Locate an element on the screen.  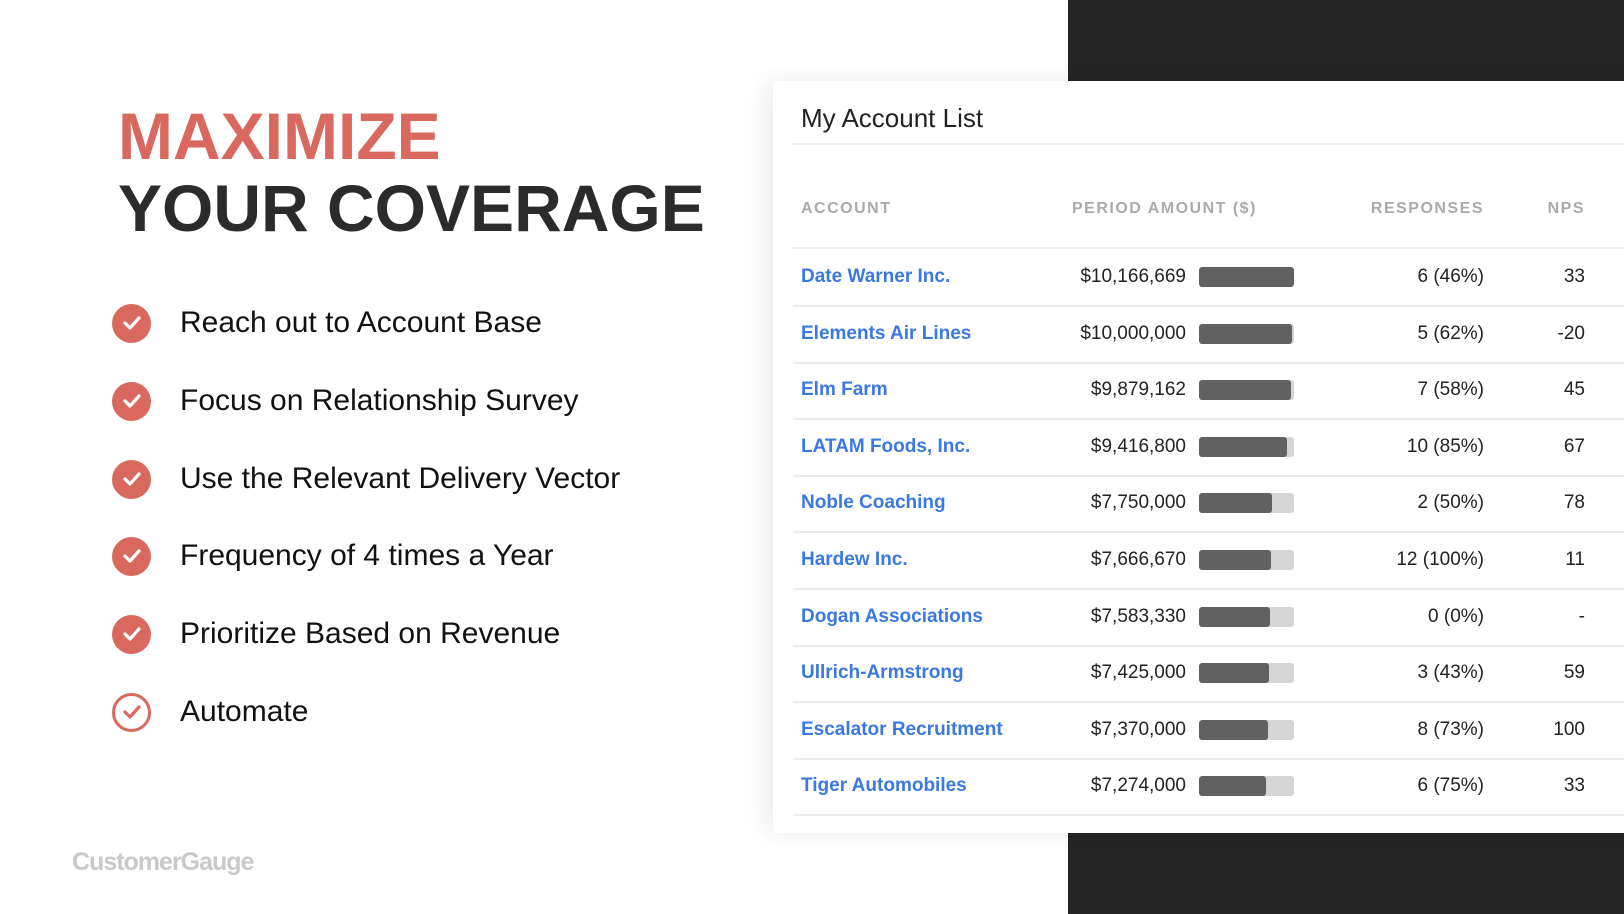
period-amount: $9,416,800 is located at coordinates (1138, 446).